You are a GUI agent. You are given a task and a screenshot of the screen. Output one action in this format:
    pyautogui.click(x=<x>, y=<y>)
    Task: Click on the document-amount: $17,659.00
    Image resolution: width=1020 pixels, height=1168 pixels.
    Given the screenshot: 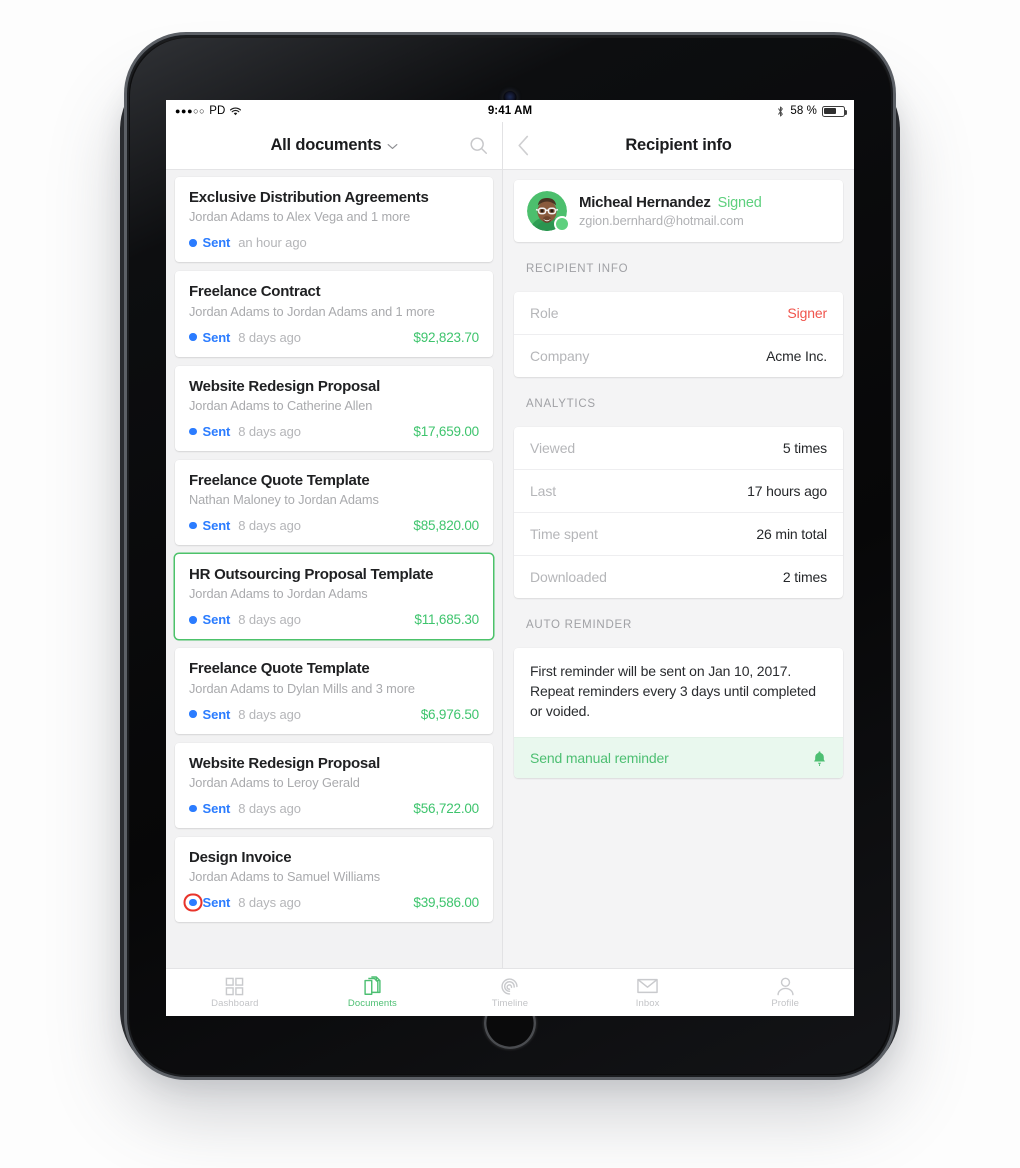 What is the action you would take?
    pyautogui.click(x=446, y=431)
    